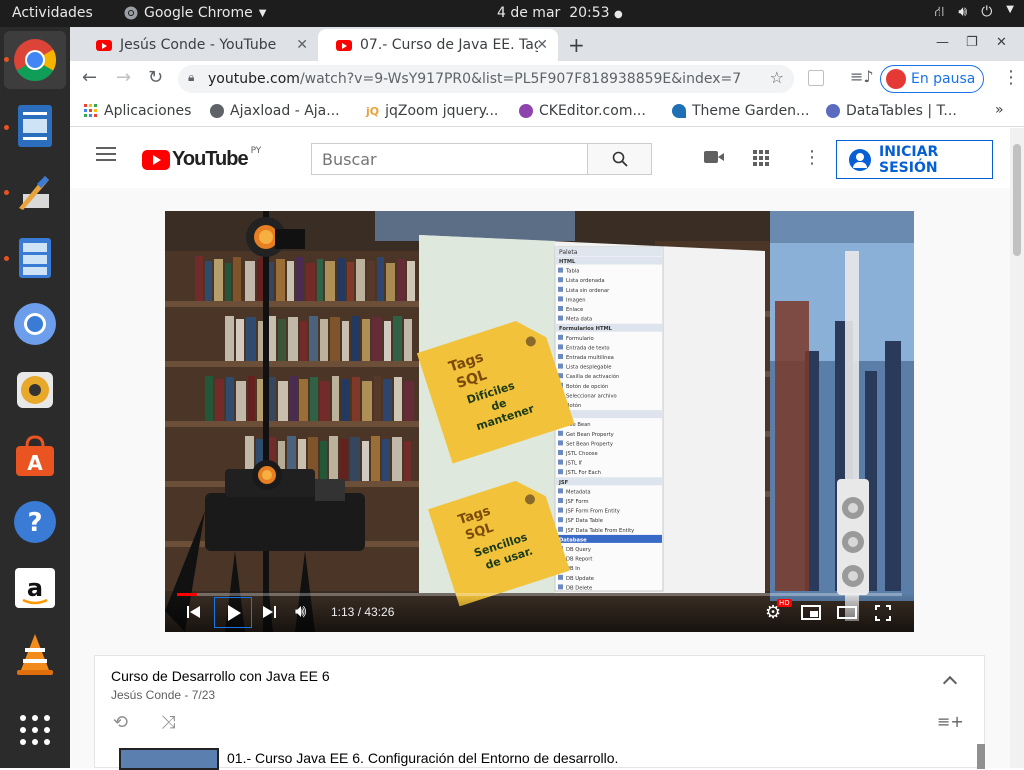  I want to click on youtube-logo: YouTube PY, so click(202, 158).